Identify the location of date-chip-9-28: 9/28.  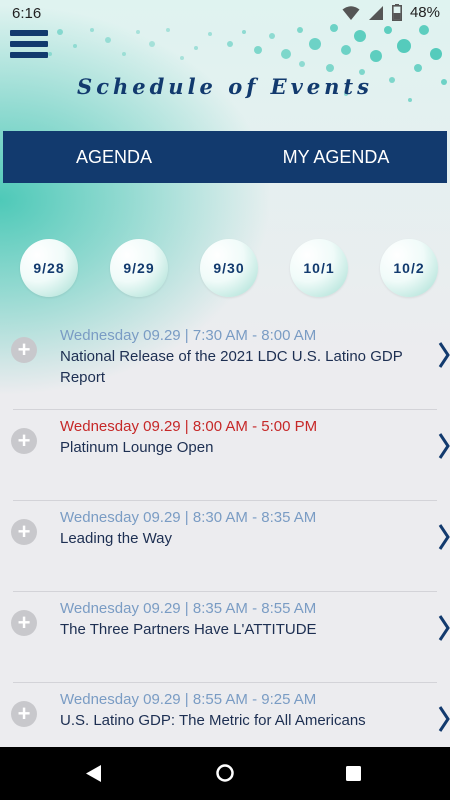
(49, 268).